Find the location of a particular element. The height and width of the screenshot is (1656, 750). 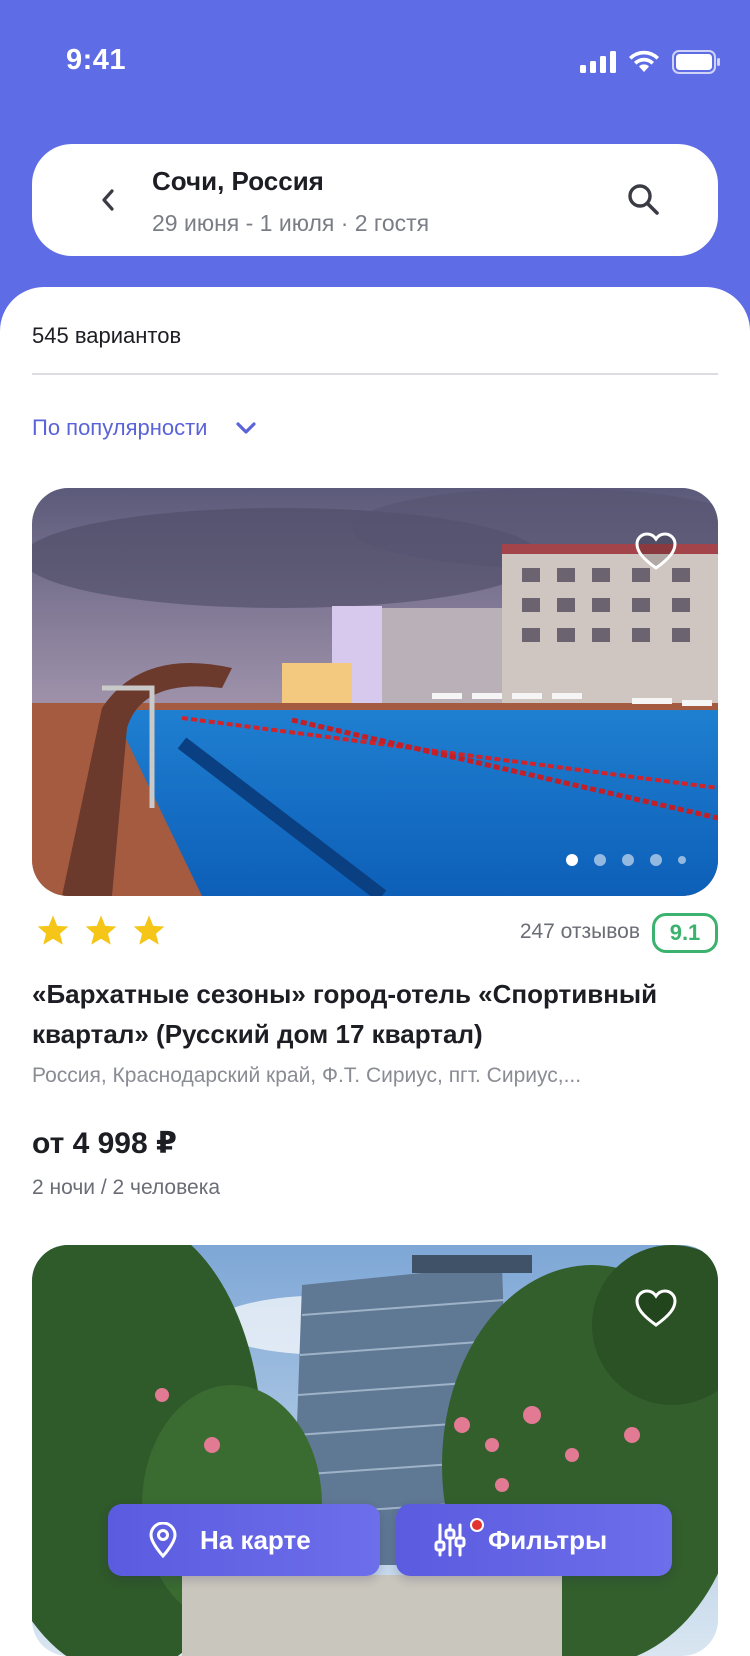

filter-button-label: Фильтры is located at coordinates (548, 1539).